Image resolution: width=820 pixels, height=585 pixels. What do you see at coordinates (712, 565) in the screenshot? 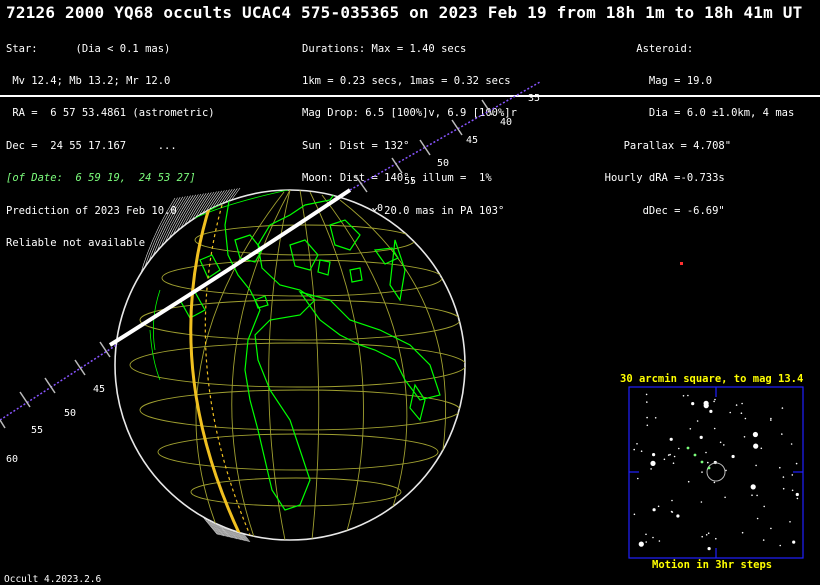
I see `star-chart-bottom-caption: Motion in 3hr steps` at bounding box center [712, 565].